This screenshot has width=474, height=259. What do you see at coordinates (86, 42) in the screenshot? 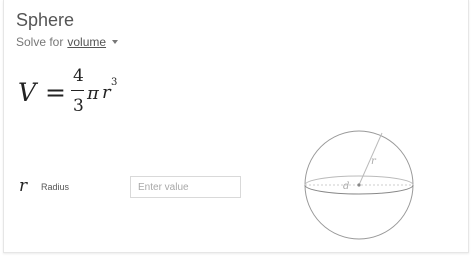
I see `solve-for-dropdown: volume` at bounding box center [86, 42].